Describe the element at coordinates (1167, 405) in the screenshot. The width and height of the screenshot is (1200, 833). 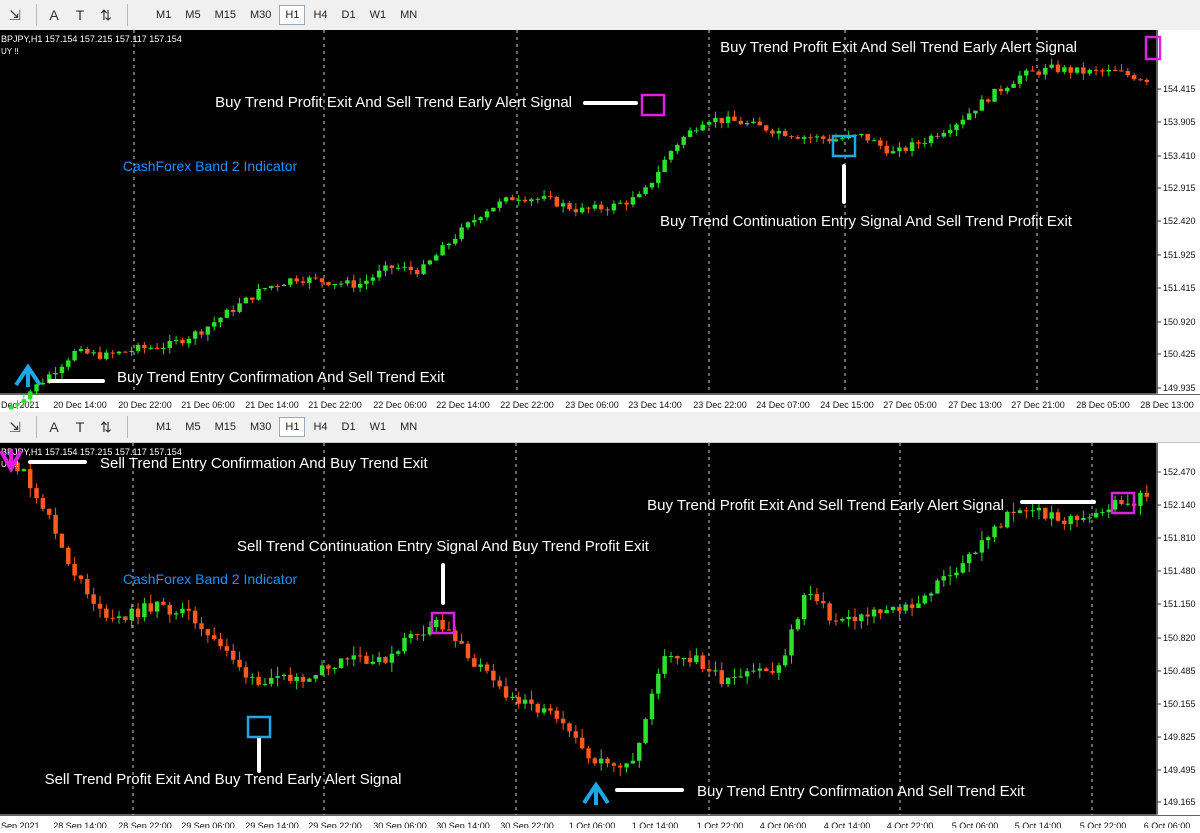
I see `time-tick-label: 28 Dec 13:00` at that location.